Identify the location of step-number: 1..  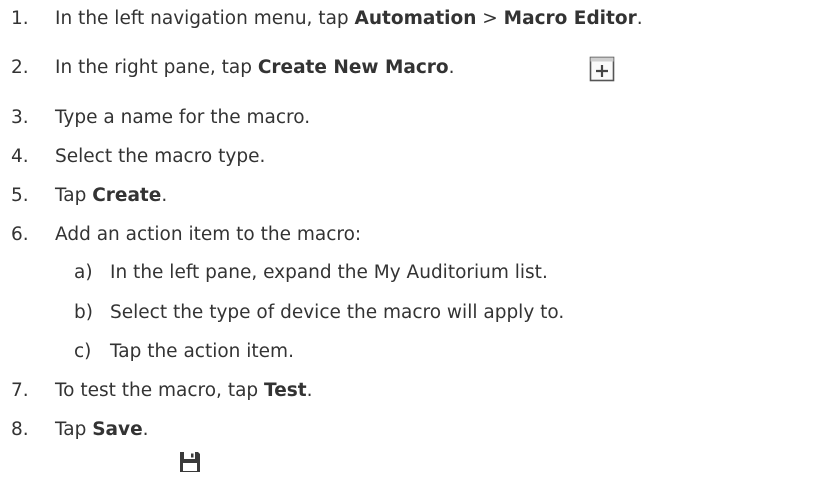
(20, 18).